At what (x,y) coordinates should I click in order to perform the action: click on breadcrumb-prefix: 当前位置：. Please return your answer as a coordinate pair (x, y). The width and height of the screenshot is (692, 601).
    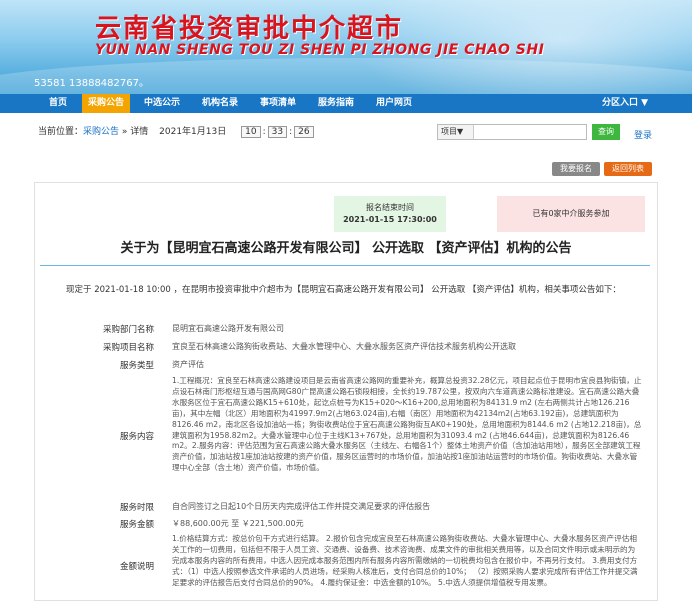
    Looking at the image, I should click on (61, 132).